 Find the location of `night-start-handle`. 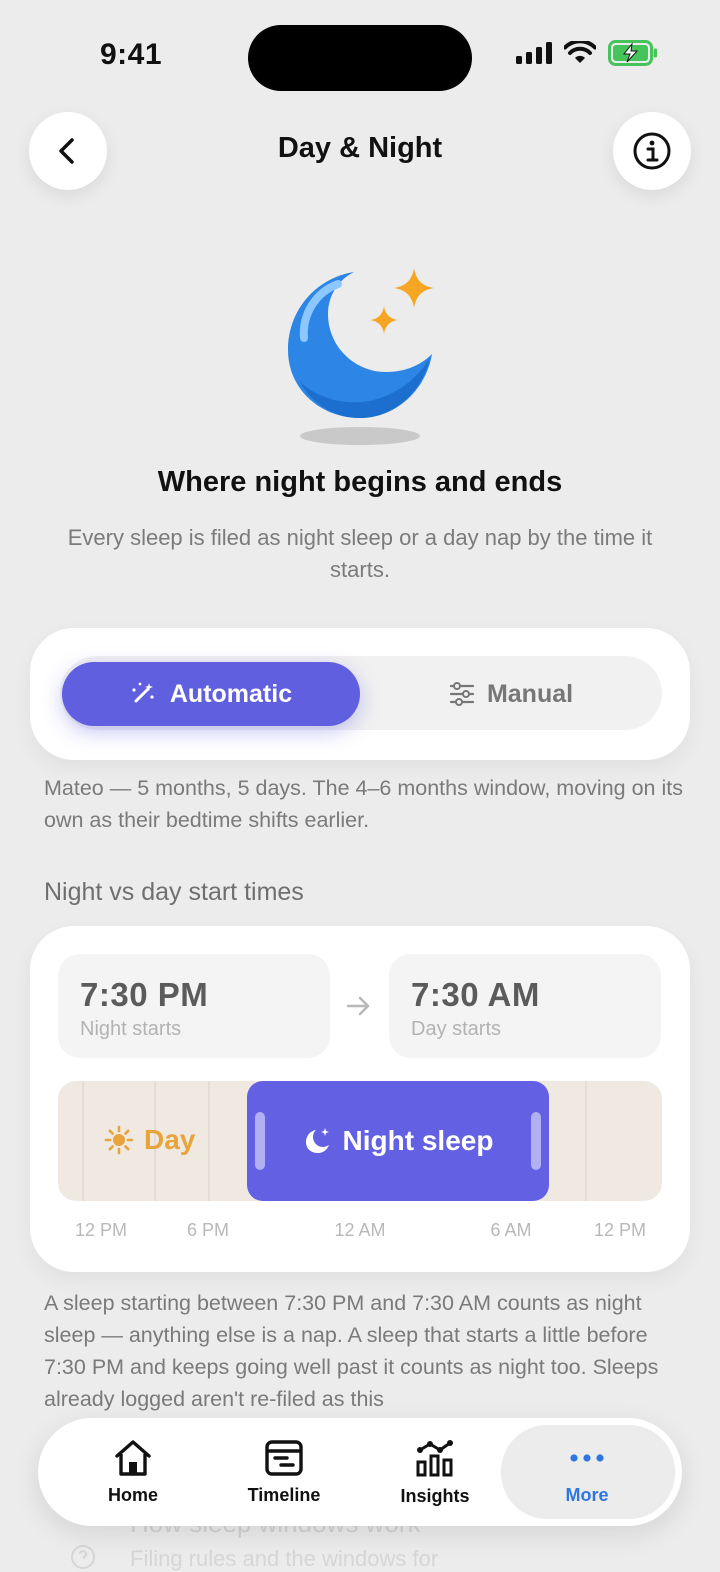

night-start-handle is located at coordinates (260, 1141).